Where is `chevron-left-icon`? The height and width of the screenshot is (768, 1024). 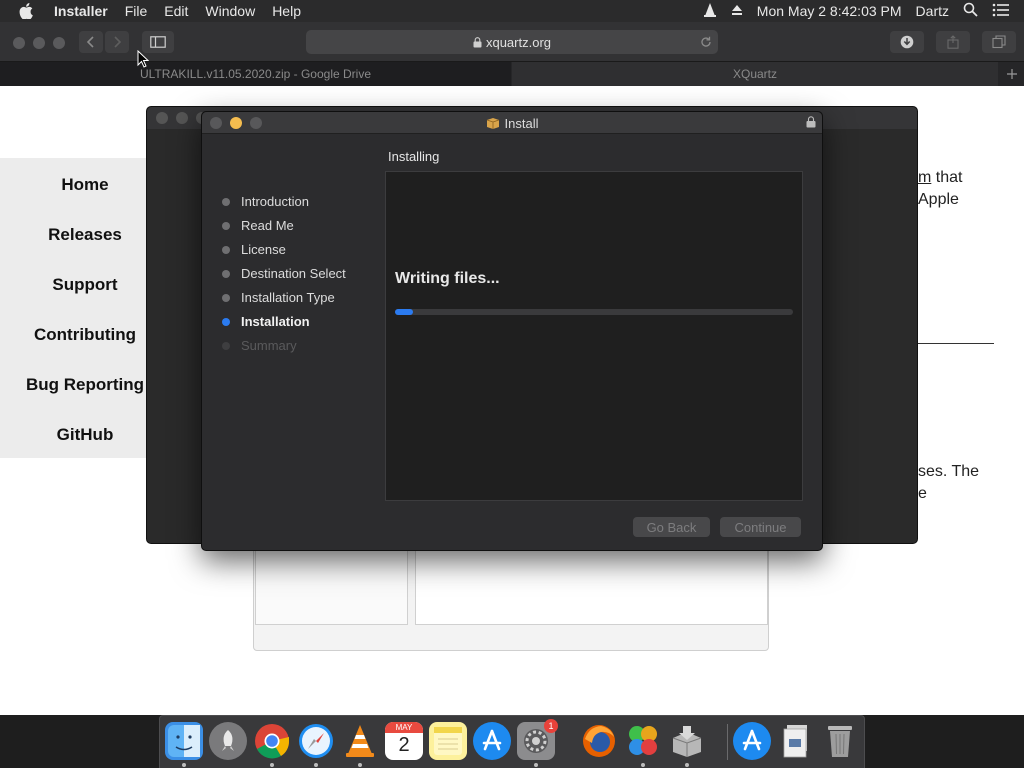
chevron-left-icon is located at coordinates (90, 42).